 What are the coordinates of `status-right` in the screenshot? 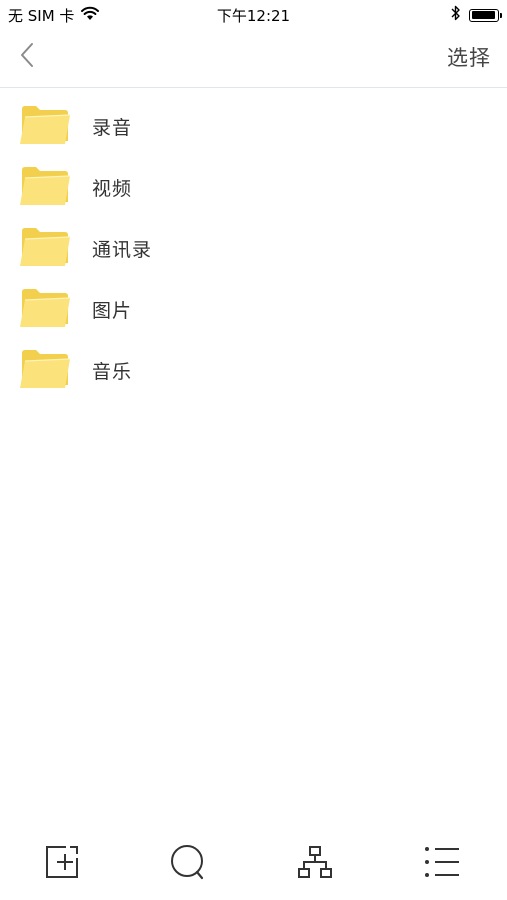 It's located at (476, 15).